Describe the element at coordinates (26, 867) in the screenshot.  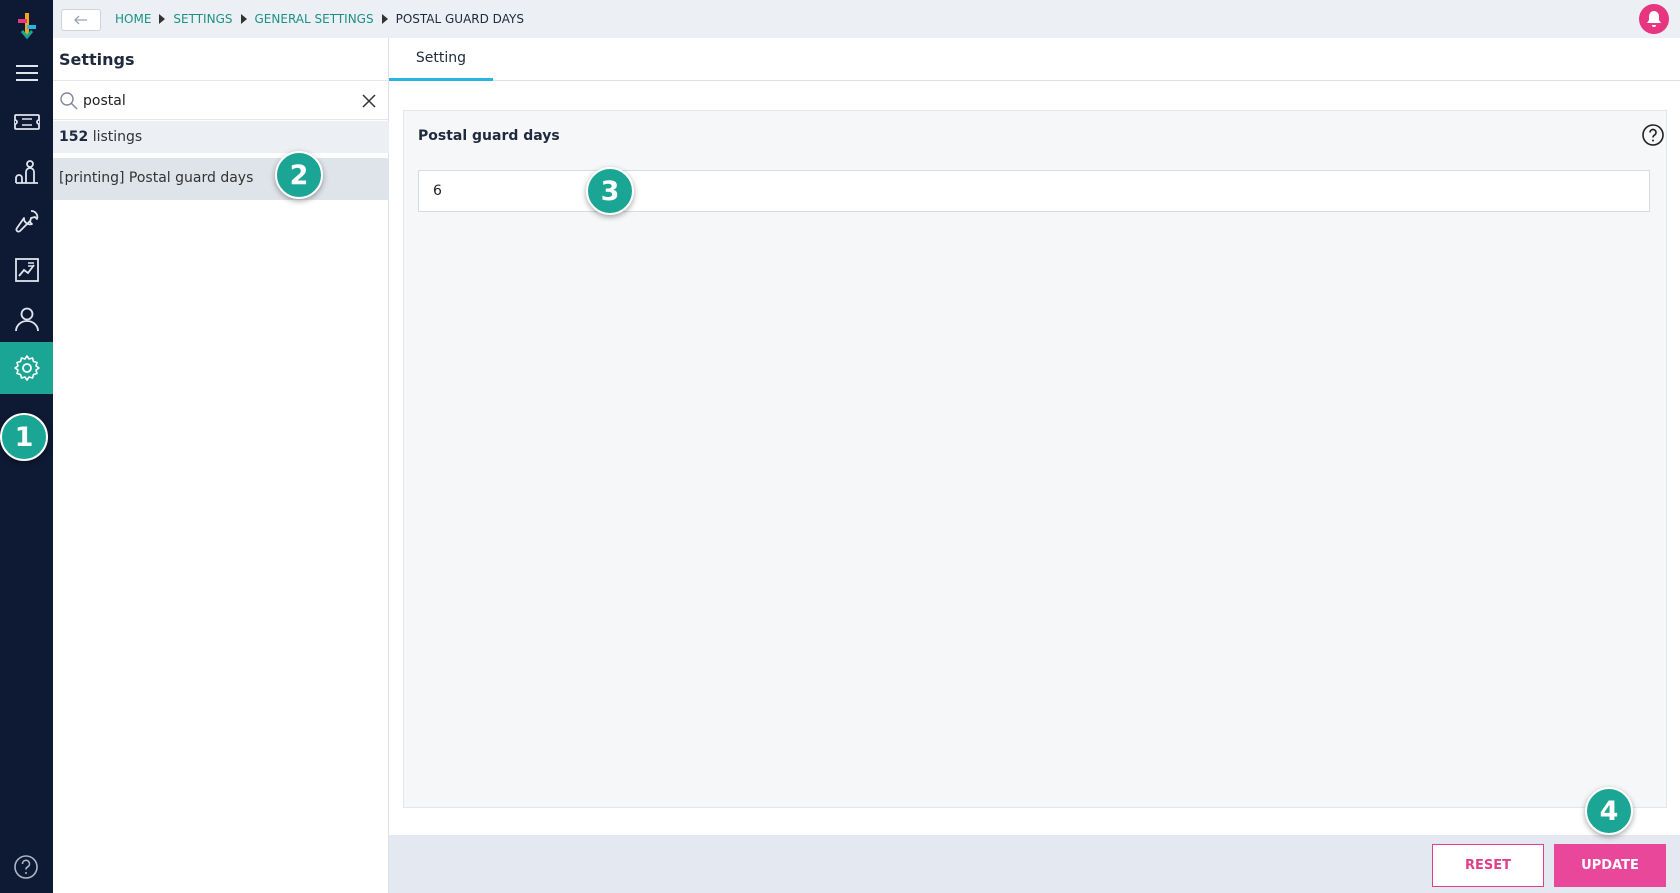
I see `help-circle-icon` at that location.